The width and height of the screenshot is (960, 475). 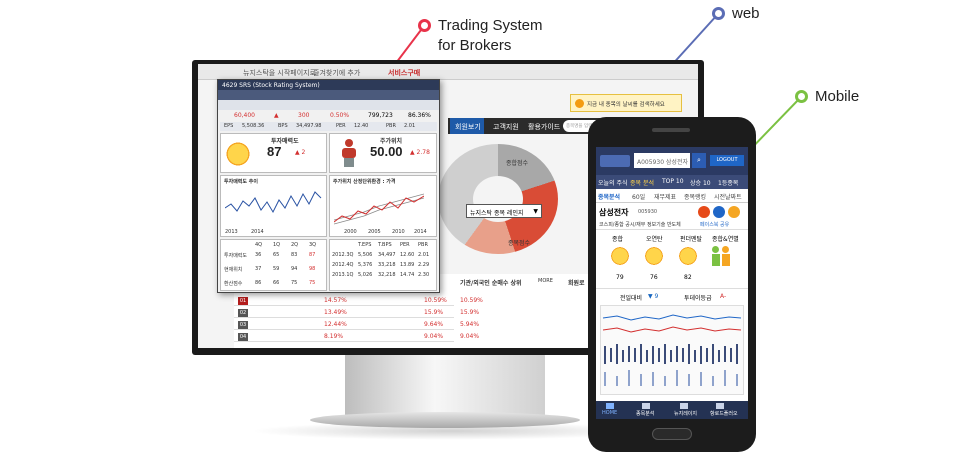 What do you see at coordinates (491, 283) in the screenshot?
I see `ranking-title: 기관/외국인 순매수 상위` at bounding box center [491, 283].